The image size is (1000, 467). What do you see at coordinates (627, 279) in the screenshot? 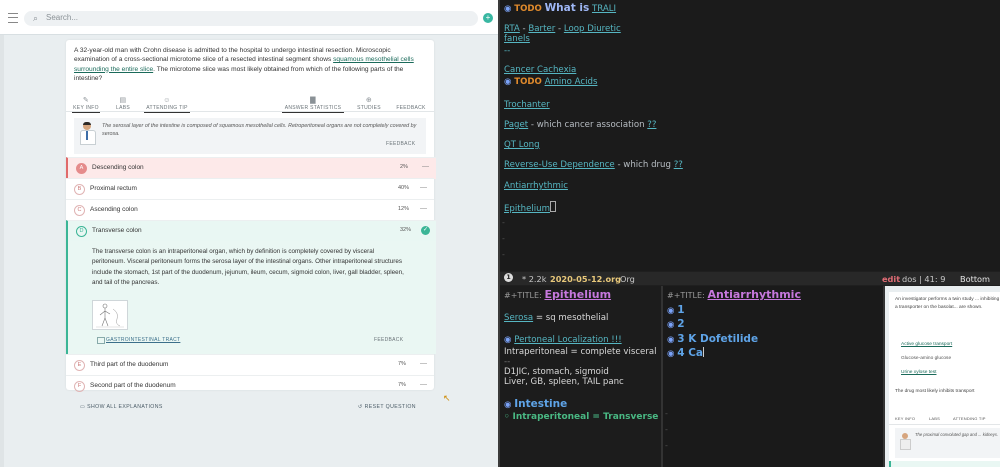
I see `major-mode: Org` at bounding box center [627, 279].